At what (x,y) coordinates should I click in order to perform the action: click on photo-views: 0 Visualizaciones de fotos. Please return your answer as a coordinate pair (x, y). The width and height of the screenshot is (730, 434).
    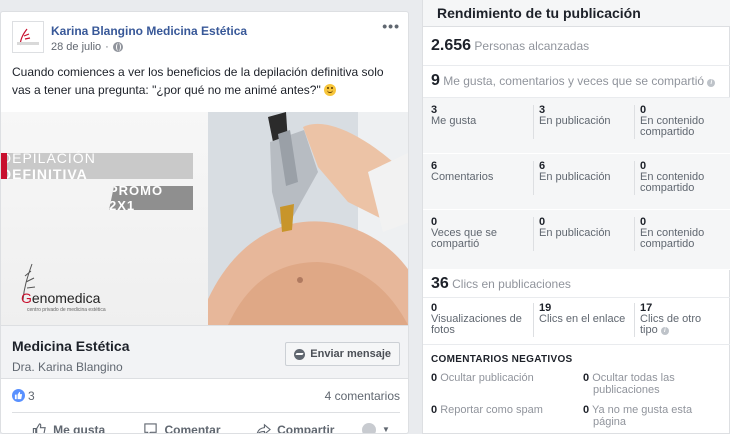
    Looking at the image, I should click on (476, 319).